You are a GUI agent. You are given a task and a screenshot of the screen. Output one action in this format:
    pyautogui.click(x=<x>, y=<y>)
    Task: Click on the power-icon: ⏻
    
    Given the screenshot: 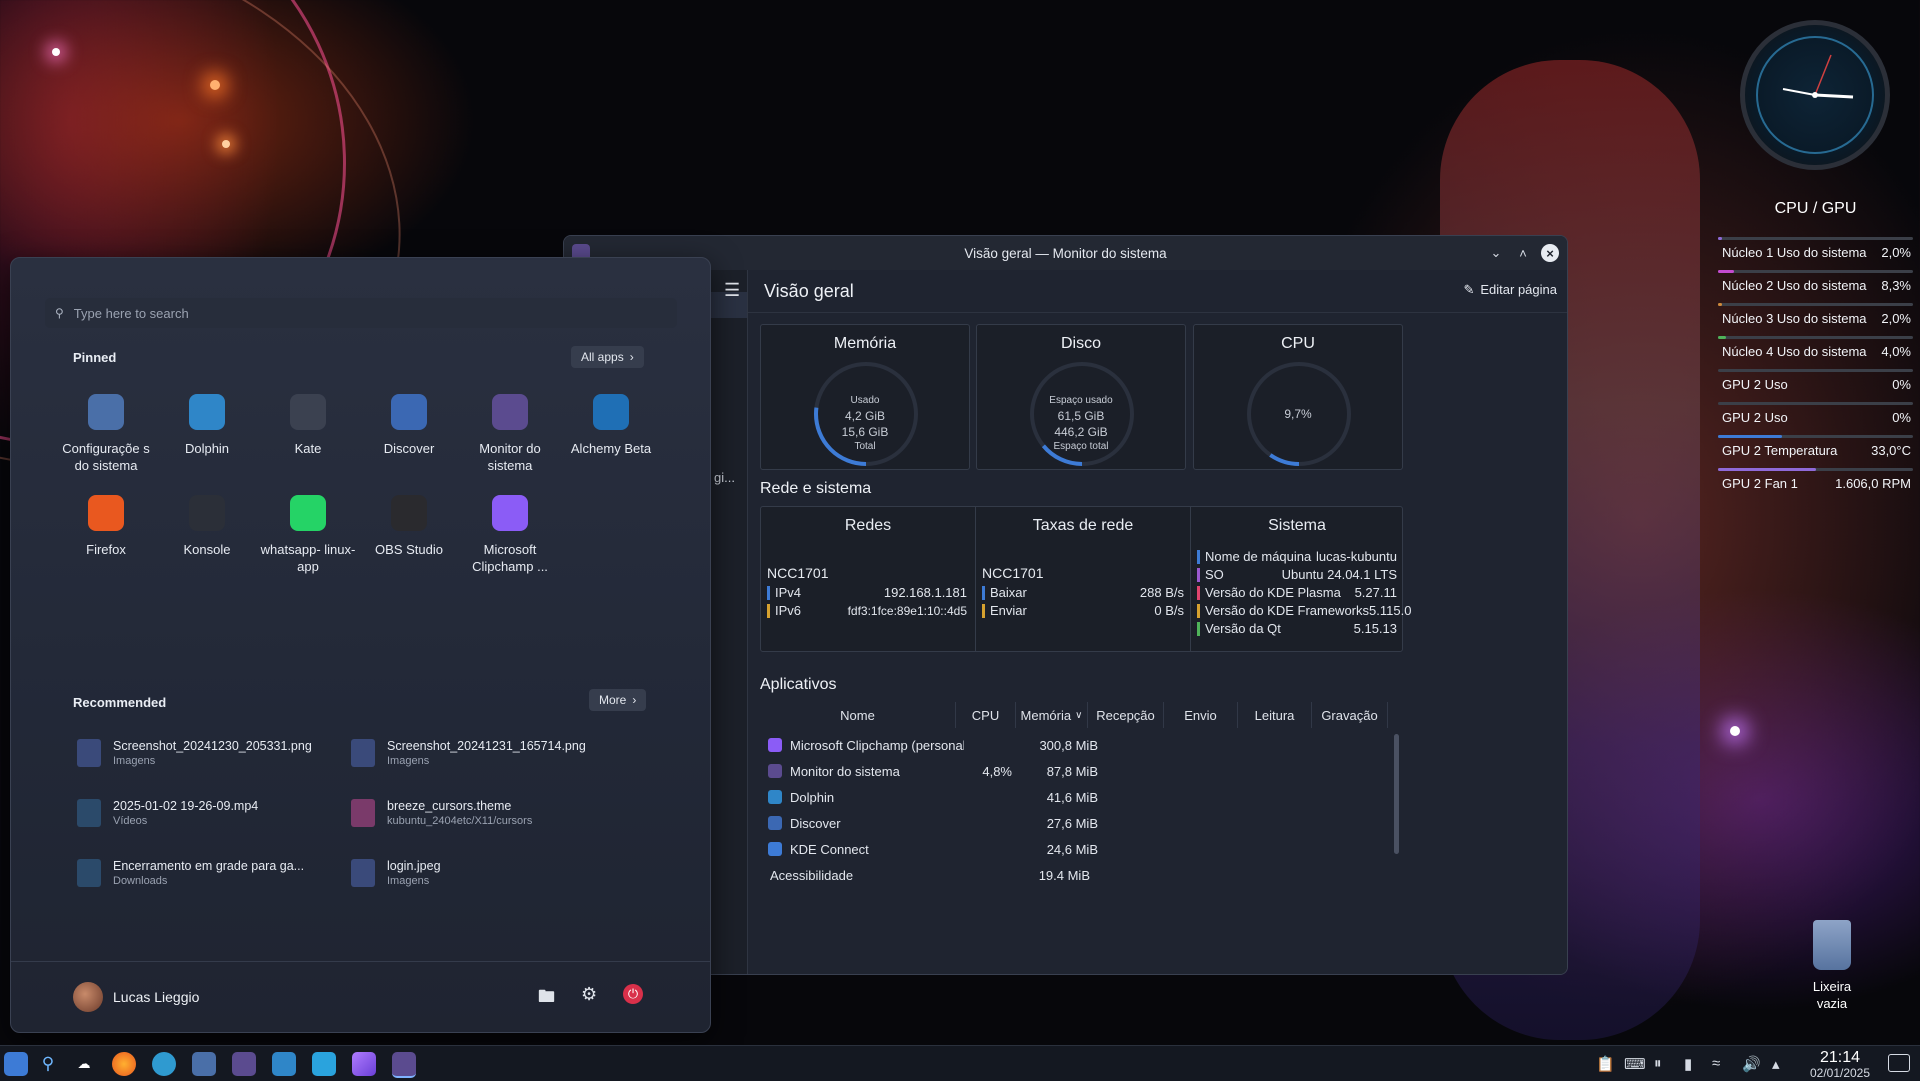 What is the action you would take?
    pyautogui.click(x=633, y=994)
    